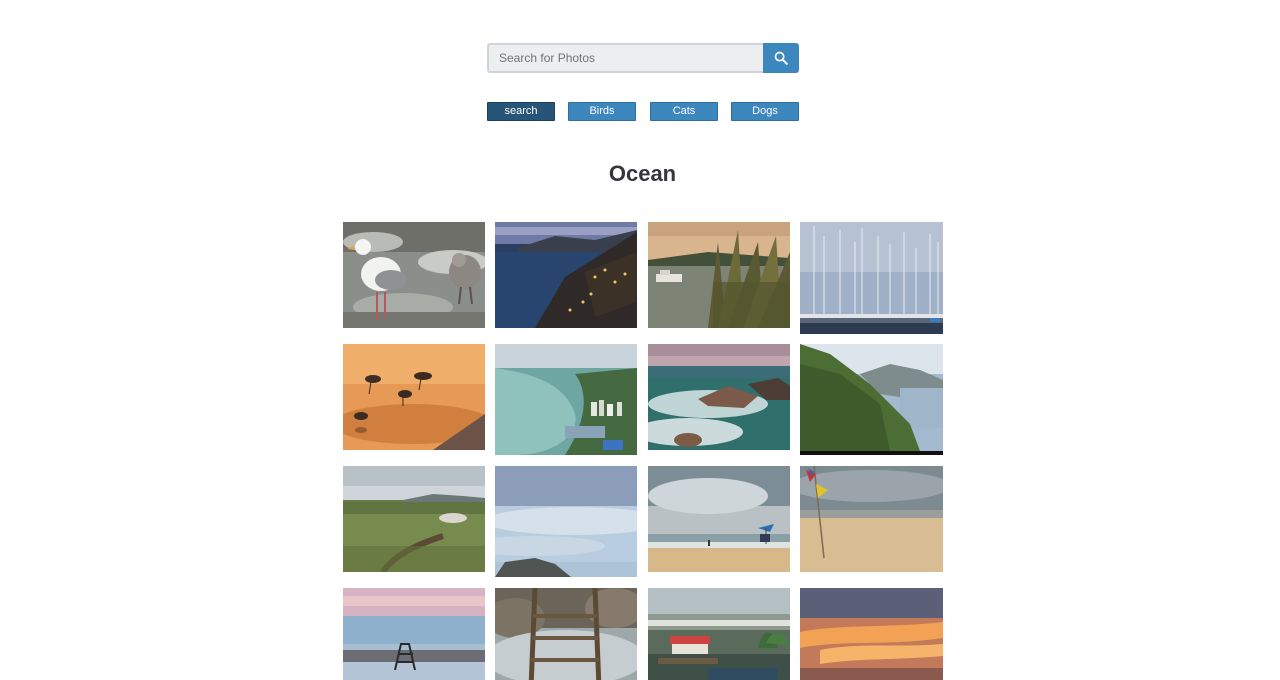 Image resolution: width=1280 pixels, height=680 pixels. I want to click on photo-aerial-bay, so click(566, 399).